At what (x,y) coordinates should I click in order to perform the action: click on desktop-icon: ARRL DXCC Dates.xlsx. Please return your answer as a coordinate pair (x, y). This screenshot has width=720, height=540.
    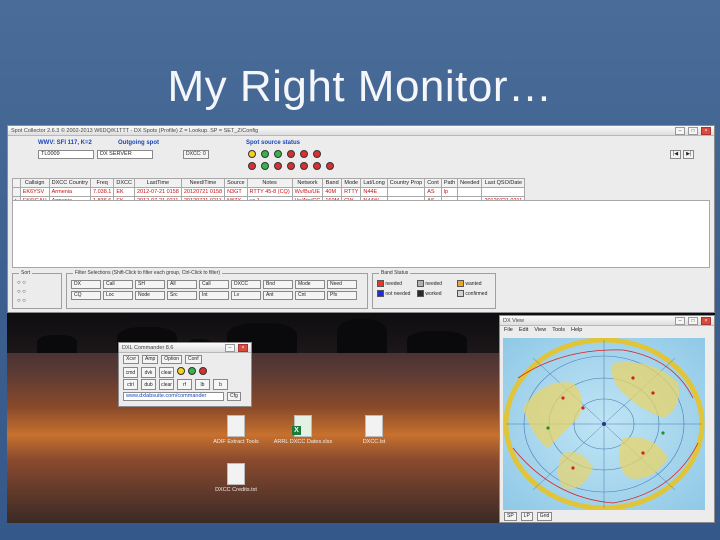
    Looking at the image, I should click on (303, 430).